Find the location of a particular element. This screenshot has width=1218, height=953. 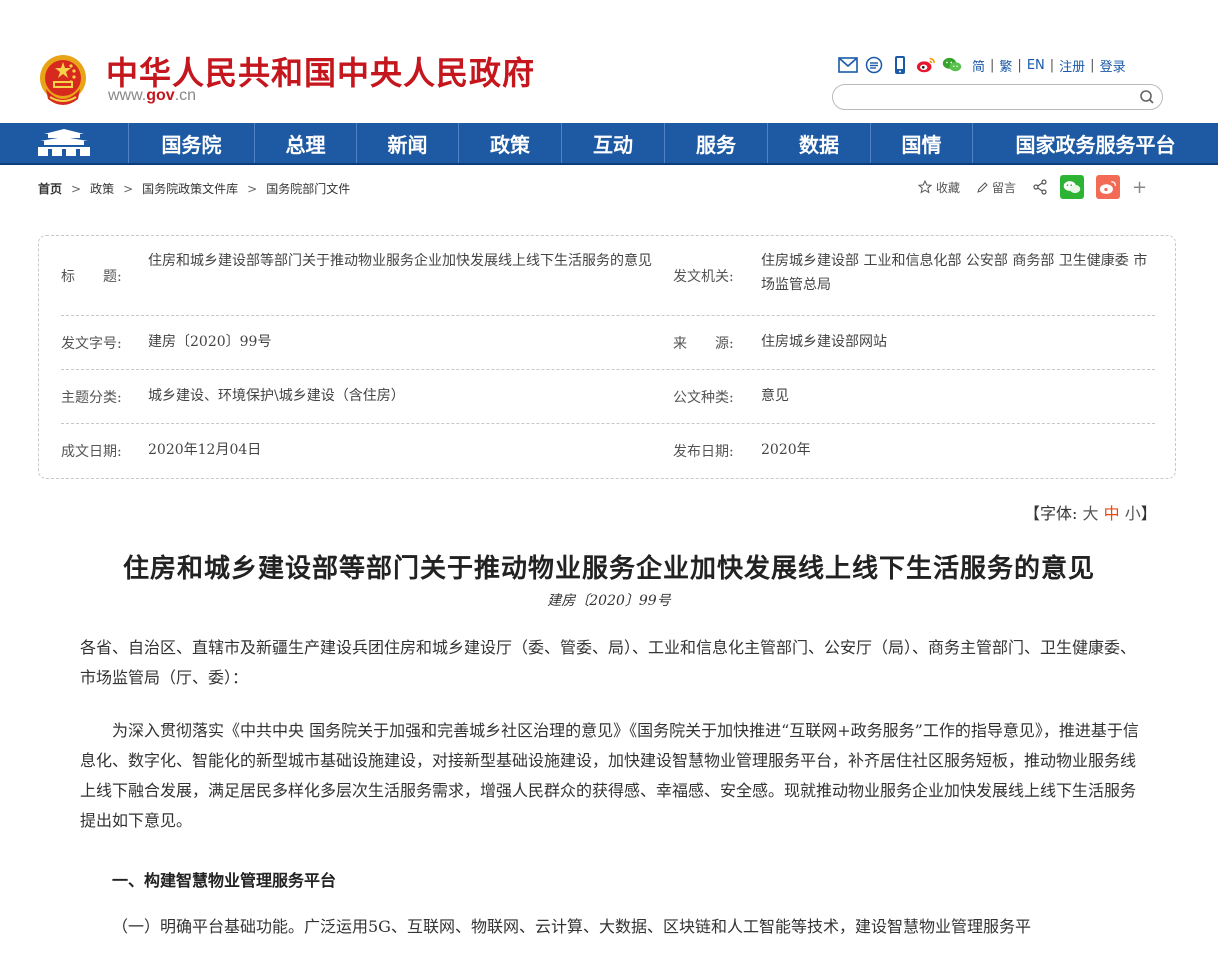

register-link: 注册 is located at coordinates (1072, 65).